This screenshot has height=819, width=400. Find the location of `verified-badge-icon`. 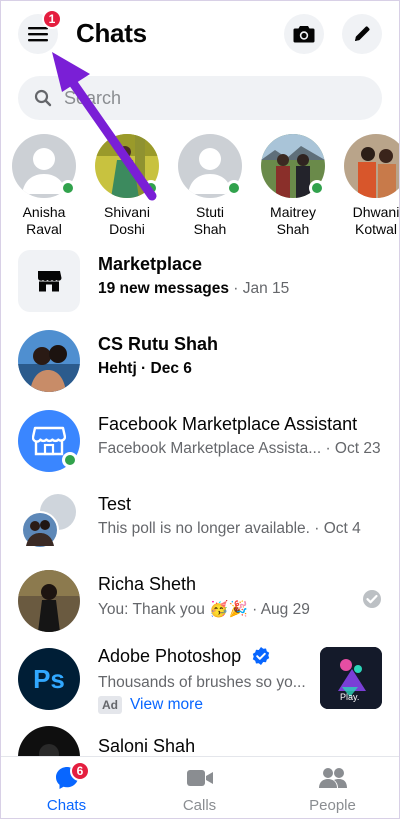

verified-badge-icon is located at coordinates (261, 656).